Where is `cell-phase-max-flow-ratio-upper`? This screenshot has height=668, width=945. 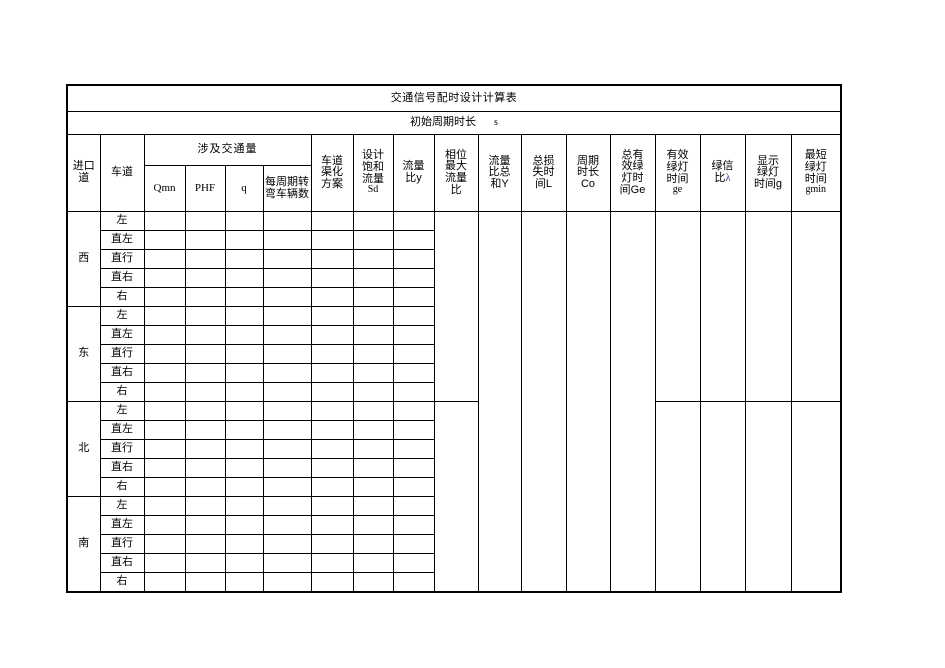 cell-phase-max-flow-ratio-upper is located at coordinates (456, 306).